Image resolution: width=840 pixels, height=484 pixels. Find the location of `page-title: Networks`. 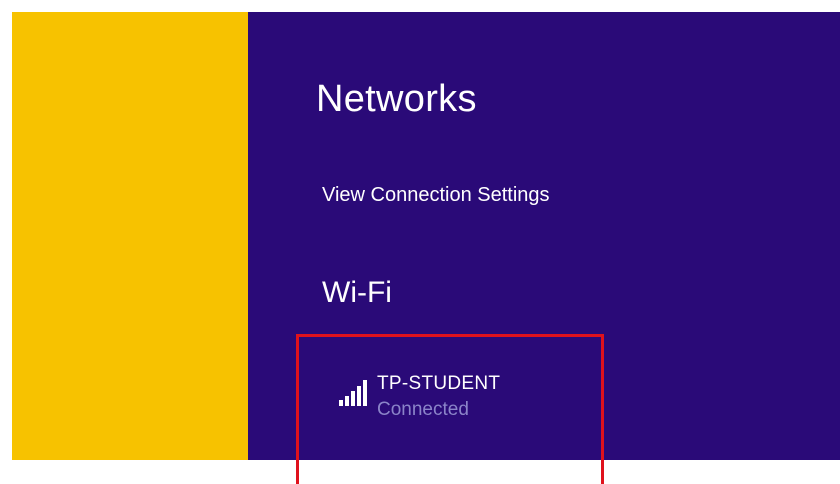

page-title: Networks is located at coordinates (396, 99).